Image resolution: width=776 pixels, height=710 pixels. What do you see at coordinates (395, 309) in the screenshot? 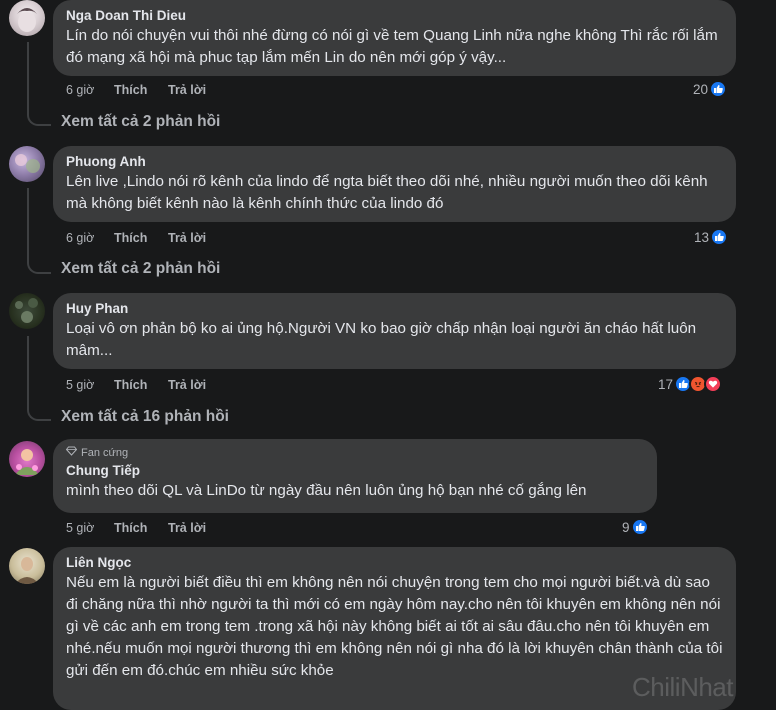
I see `comment-author: Huy Phan` at bounding box center [395, 309].